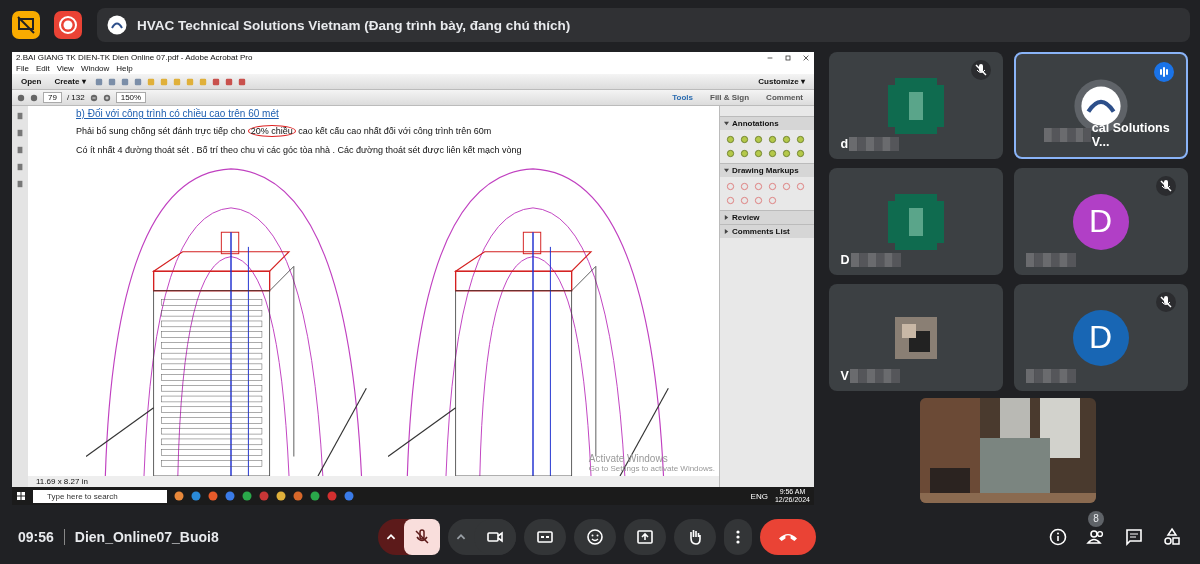  Describe the element at coordinates (844, 144) in the screenshot. I see `participant-name: d` at that location.